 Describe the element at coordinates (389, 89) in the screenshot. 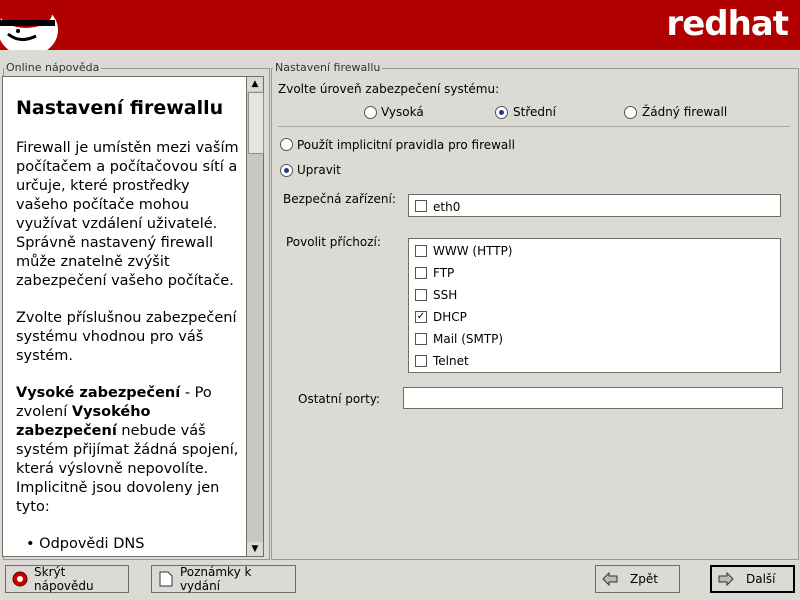

I see `security-level-prompt: Zvolte úroveň zabezpečení systému:` at that location.